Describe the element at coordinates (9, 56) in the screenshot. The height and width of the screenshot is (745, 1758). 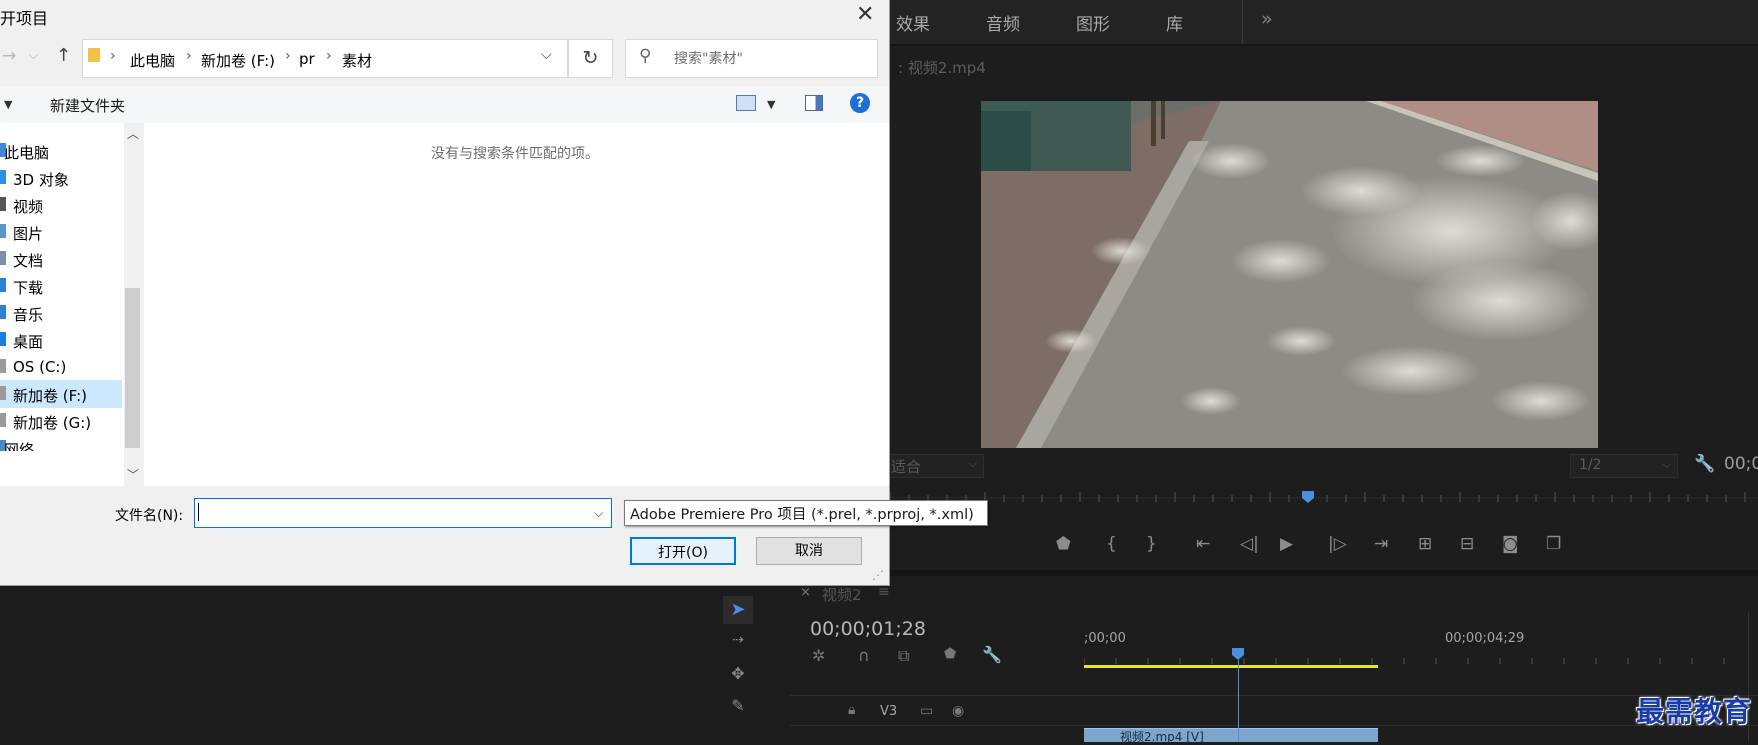
I see `back-arrow-icon: →` at that location.